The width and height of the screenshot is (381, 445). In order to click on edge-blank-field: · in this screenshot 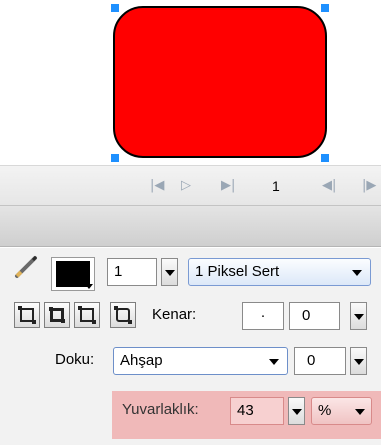, I will do `click(263, 316)`.